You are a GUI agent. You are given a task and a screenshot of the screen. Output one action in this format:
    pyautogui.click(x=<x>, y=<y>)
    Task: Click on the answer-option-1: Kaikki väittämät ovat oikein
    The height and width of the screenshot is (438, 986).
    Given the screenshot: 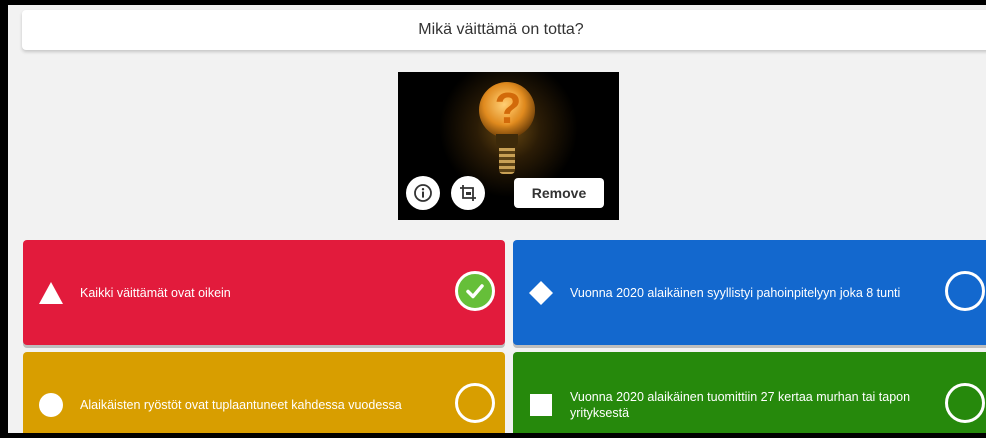 What is the action you would take?
    pyautogui.click(x=264, y=292)
    